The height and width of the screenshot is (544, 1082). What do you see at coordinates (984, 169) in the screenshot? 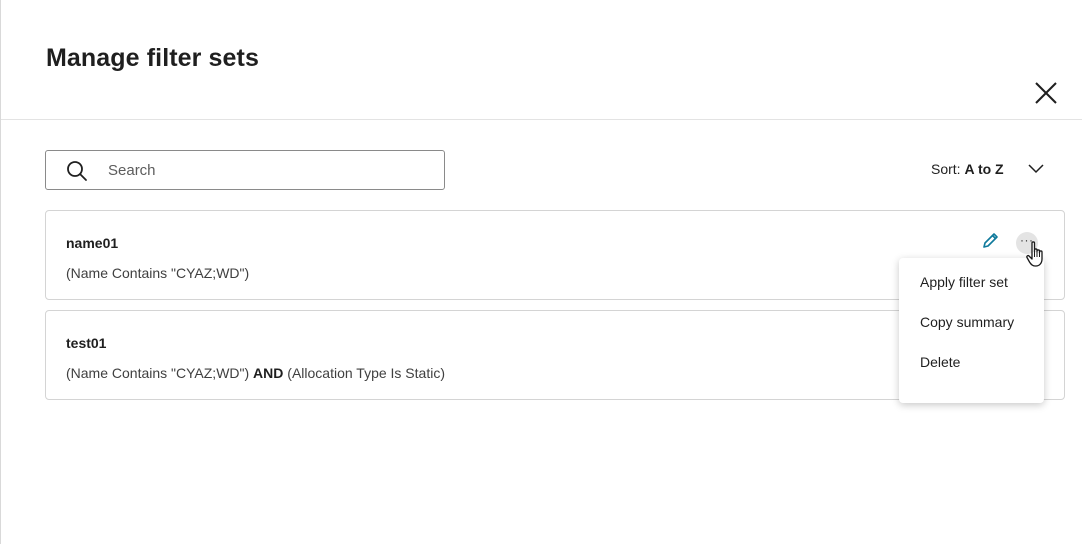
I see `sort-value: A to Z` at bounding box center [984, 169].